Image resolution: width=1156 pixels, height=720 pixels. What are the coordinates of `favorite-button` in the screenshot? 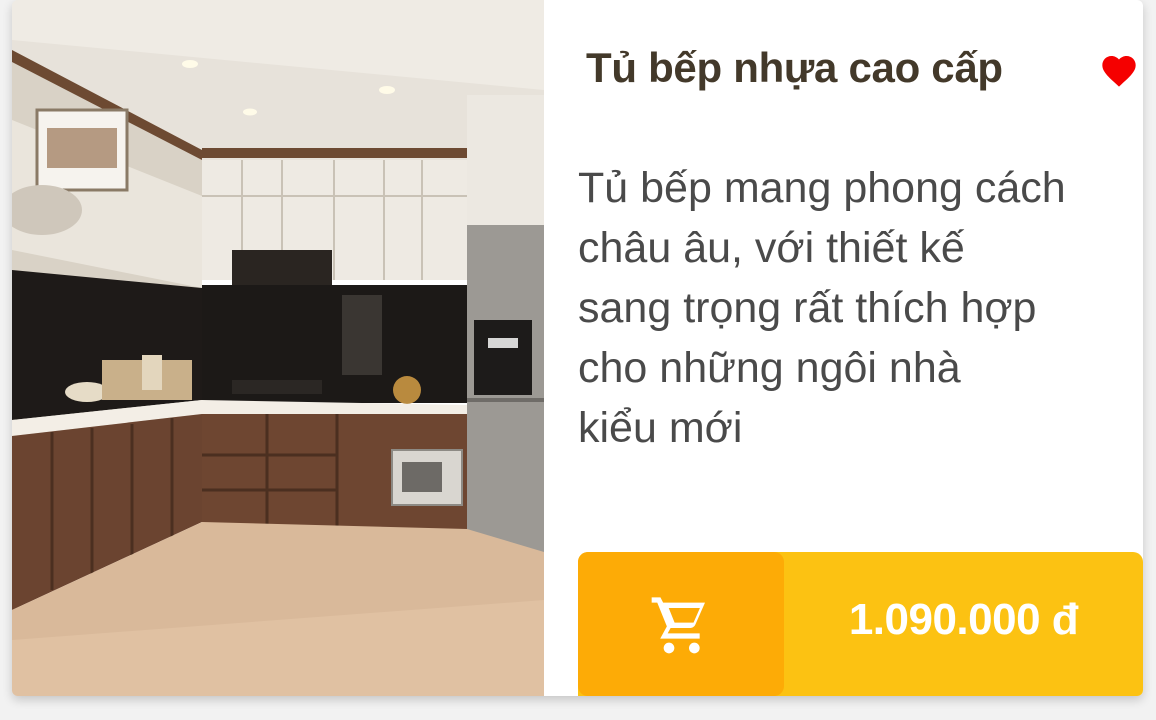 It's located at (1121, 73).